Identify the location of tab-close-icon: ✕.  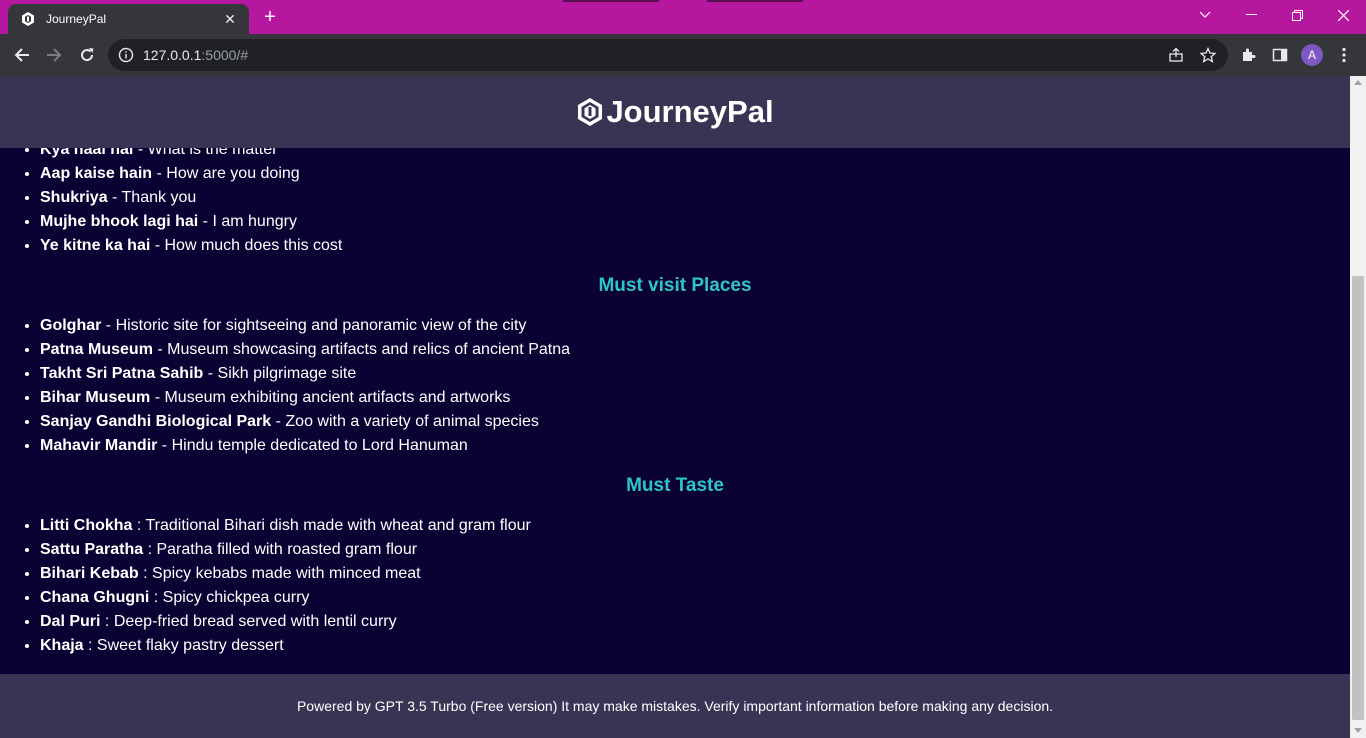
(230, 19).